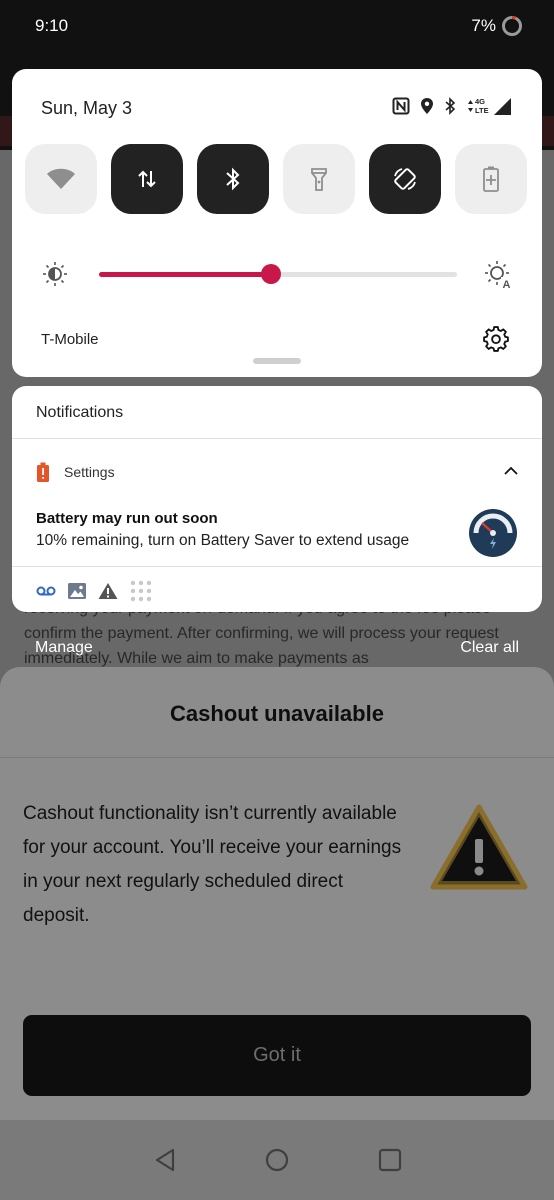 This screenshot has height=1200, width=554. What do you see at coordinates (64, 648) in the screenshot?
I see `manage-button: Manage` at bounding box center [64, 648].